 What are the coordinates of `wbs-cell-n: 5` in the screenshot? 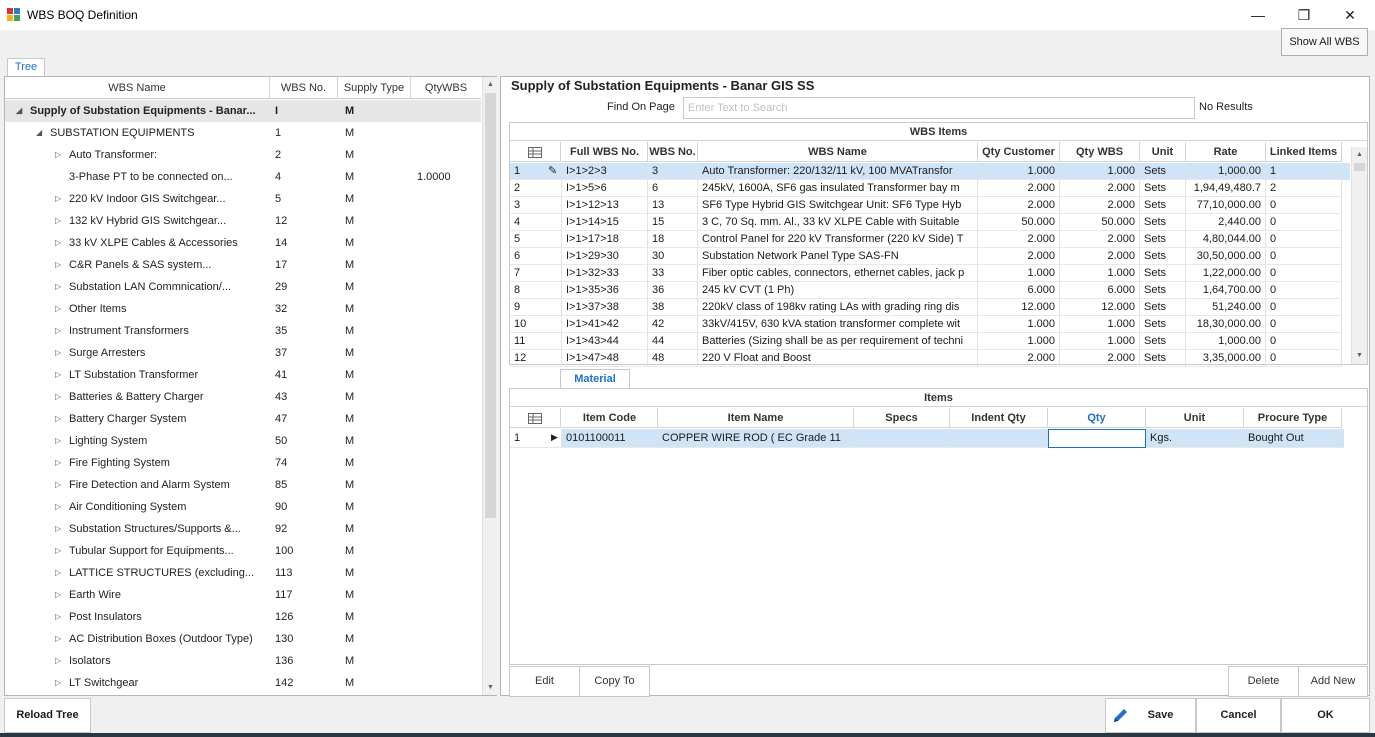 It's located at (536, 239).